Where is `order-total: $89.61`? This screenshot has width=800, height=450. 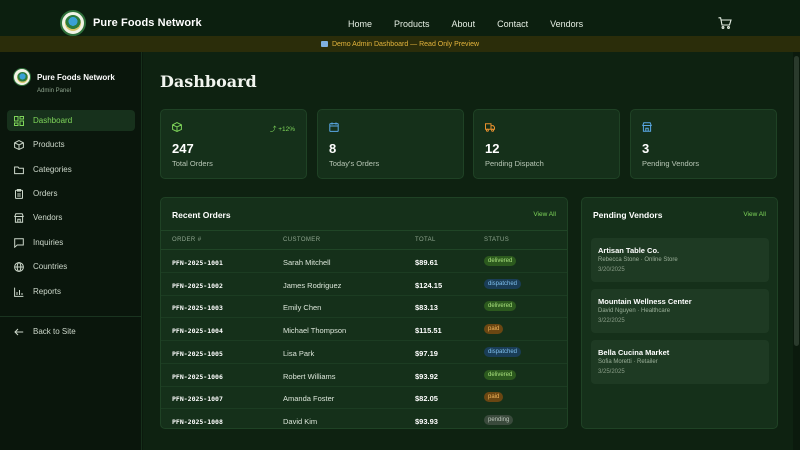
order-total: $89.61 is located at coordinates (426, 262).